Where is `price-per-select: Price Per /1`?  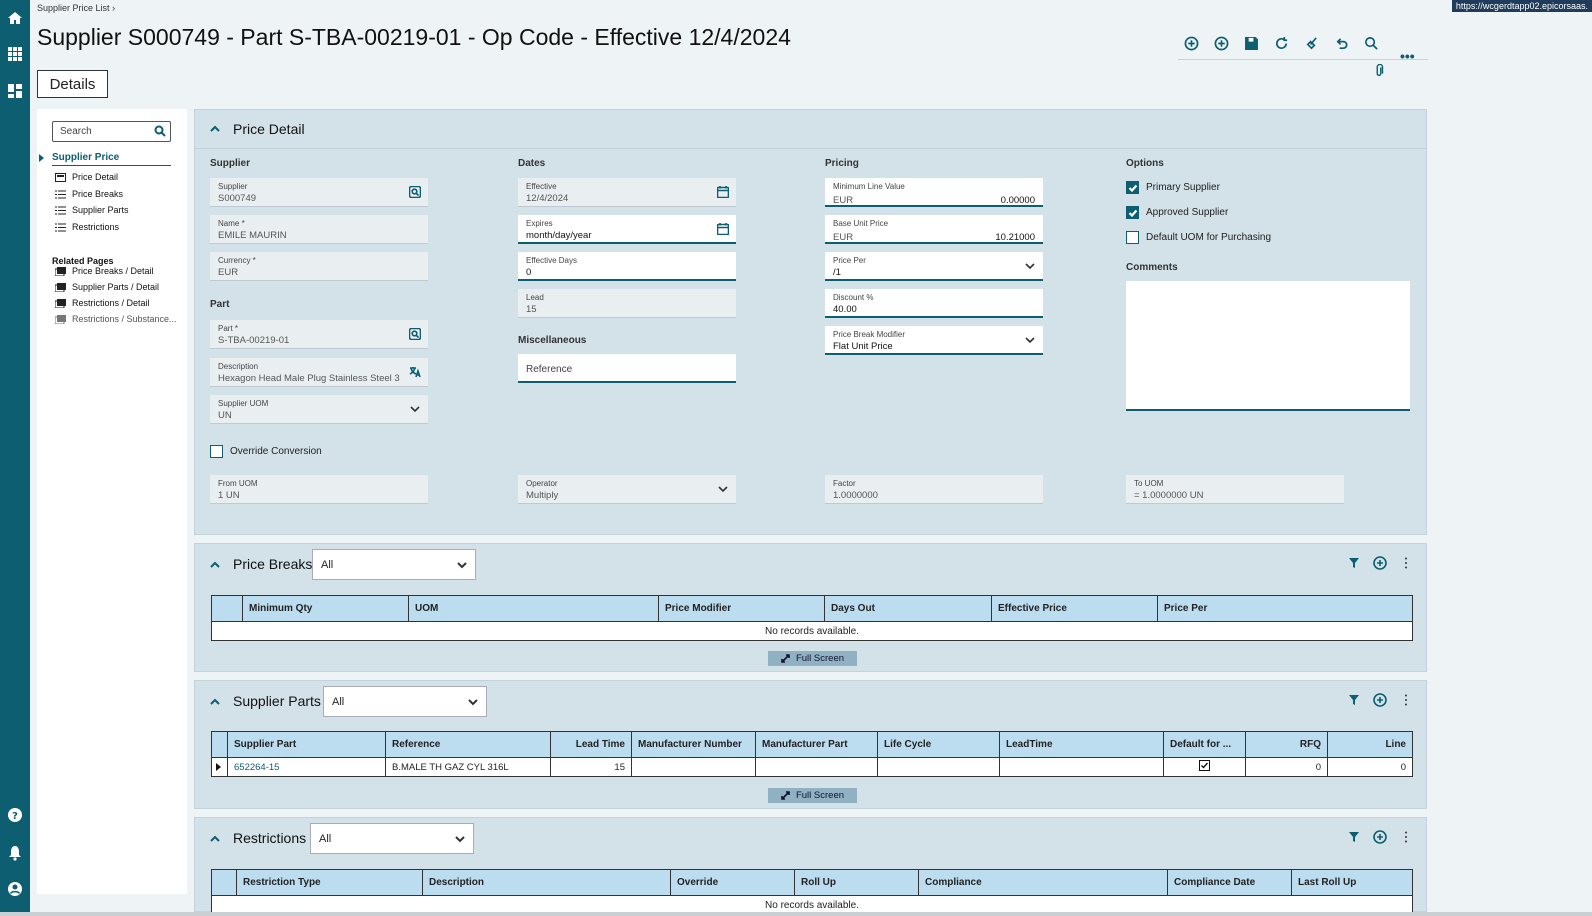
price-per-select: Price Per /1 is located at coordinates (934, 266).